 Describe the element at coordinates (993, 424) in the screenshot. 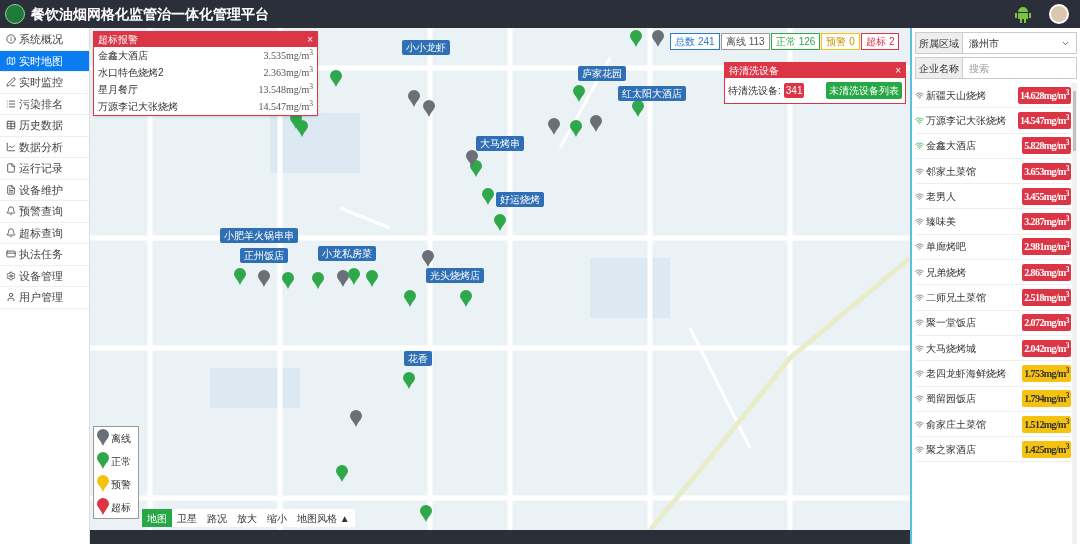

I see `ranking-row: 俞家庄土菜馆 1.512mg/m$^{3}$` at that location.